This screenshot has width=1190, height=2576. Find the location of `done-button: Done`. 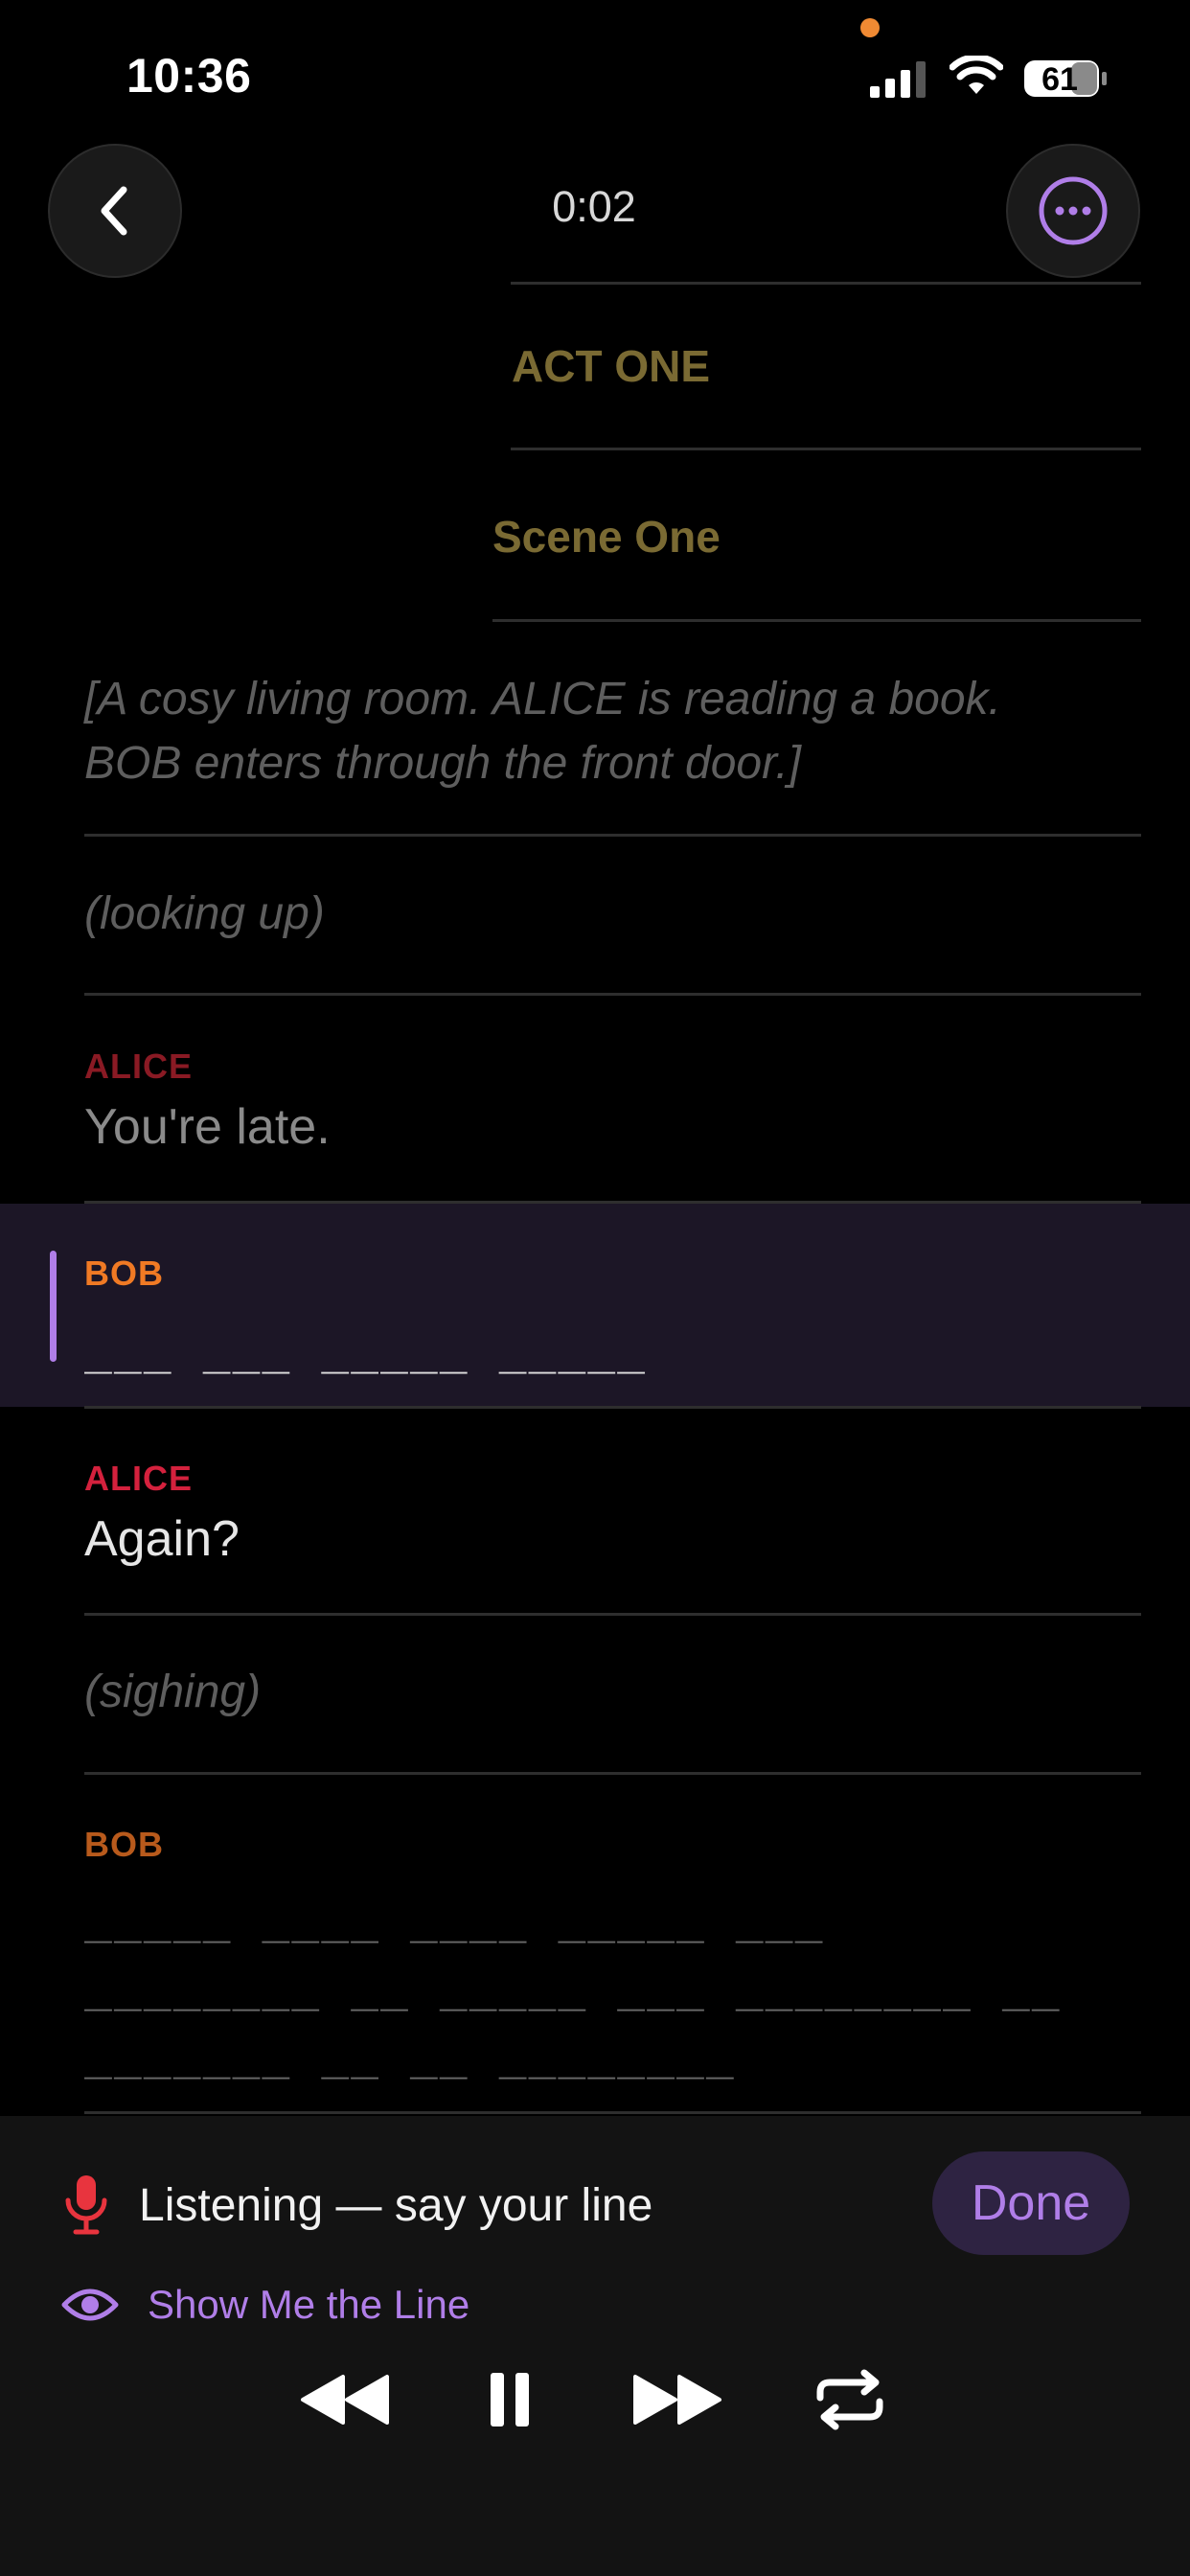

done-button: Done is located at coordinates (1031, 2203).